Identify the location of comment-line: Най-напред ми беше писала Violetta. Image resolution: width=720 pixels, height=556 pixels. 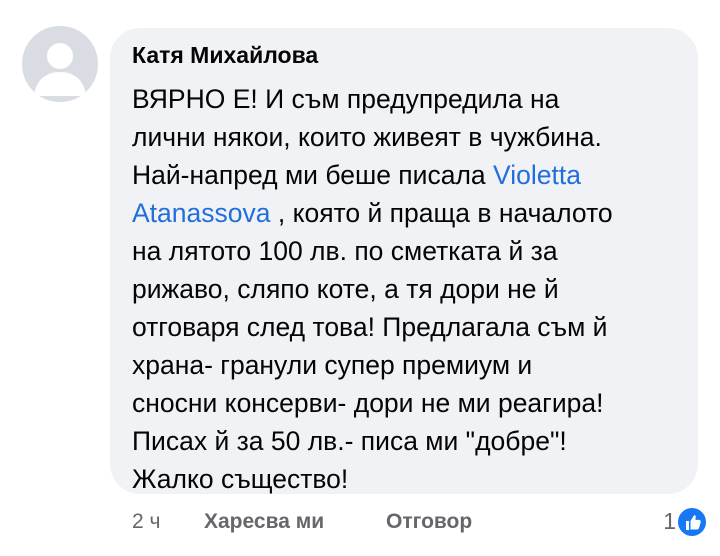
(405, 175).